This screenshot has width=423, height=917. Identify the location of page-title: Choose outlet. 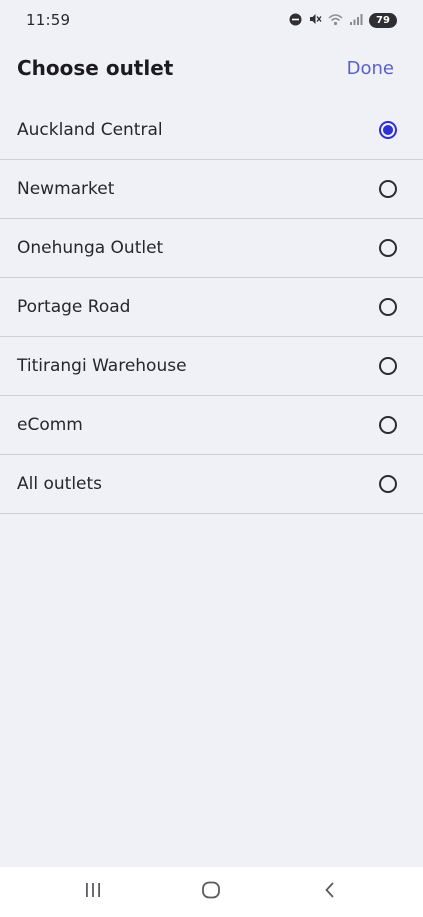
(95, 68).